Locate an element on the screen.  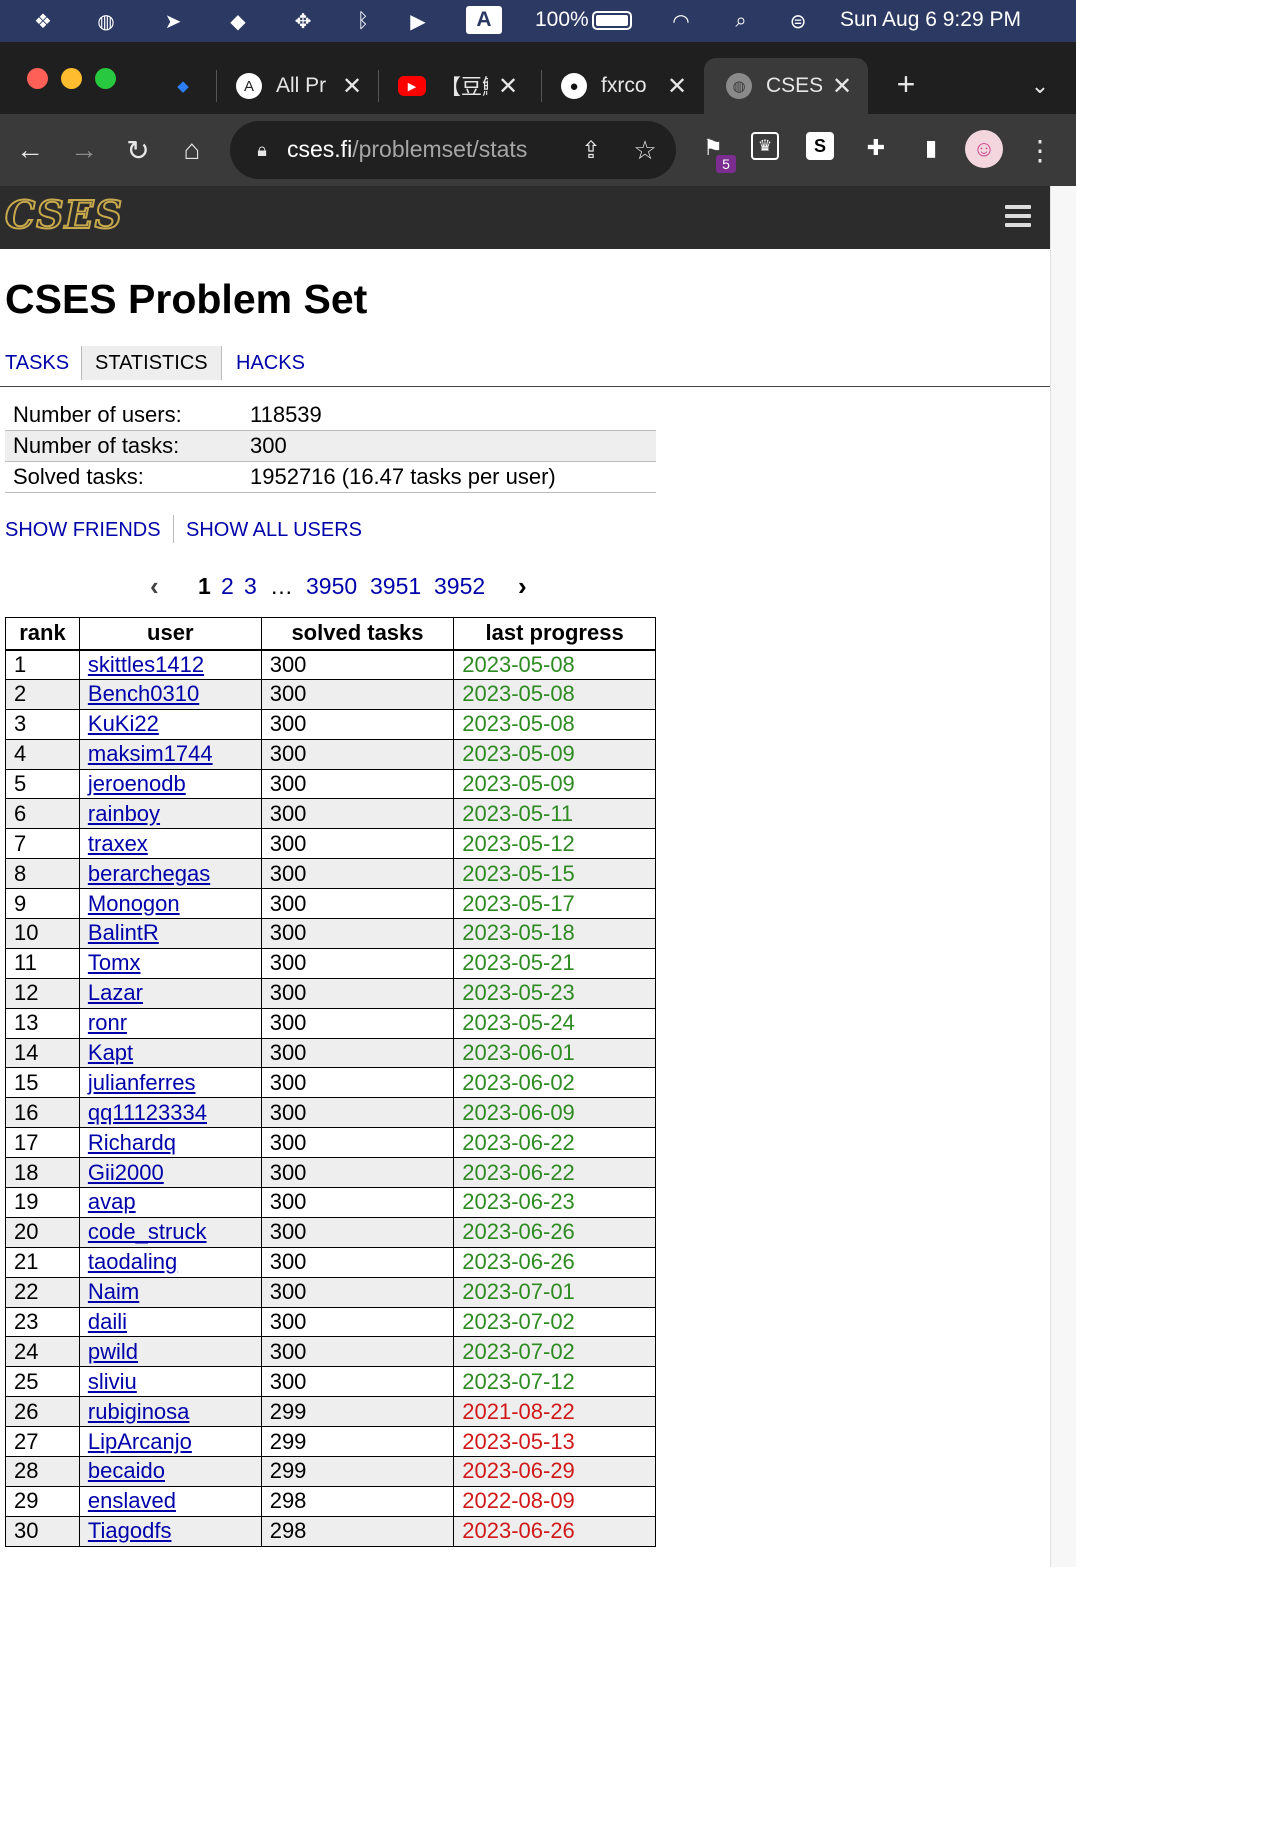
spotlight-search-icon: ⌕ is located at coordinates (741, 21).